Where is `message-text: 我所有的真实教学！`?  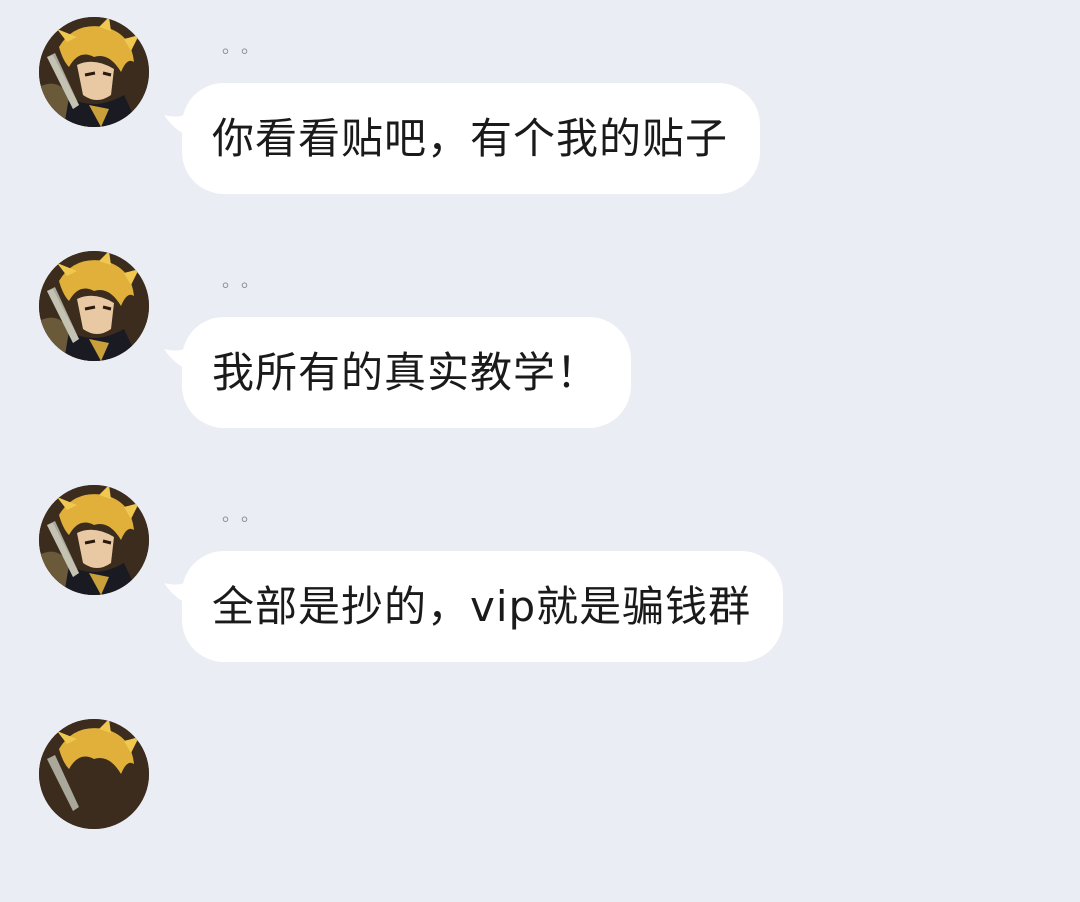
message-text: 我所有的真实教学！ is located at coordinates (406, 372).